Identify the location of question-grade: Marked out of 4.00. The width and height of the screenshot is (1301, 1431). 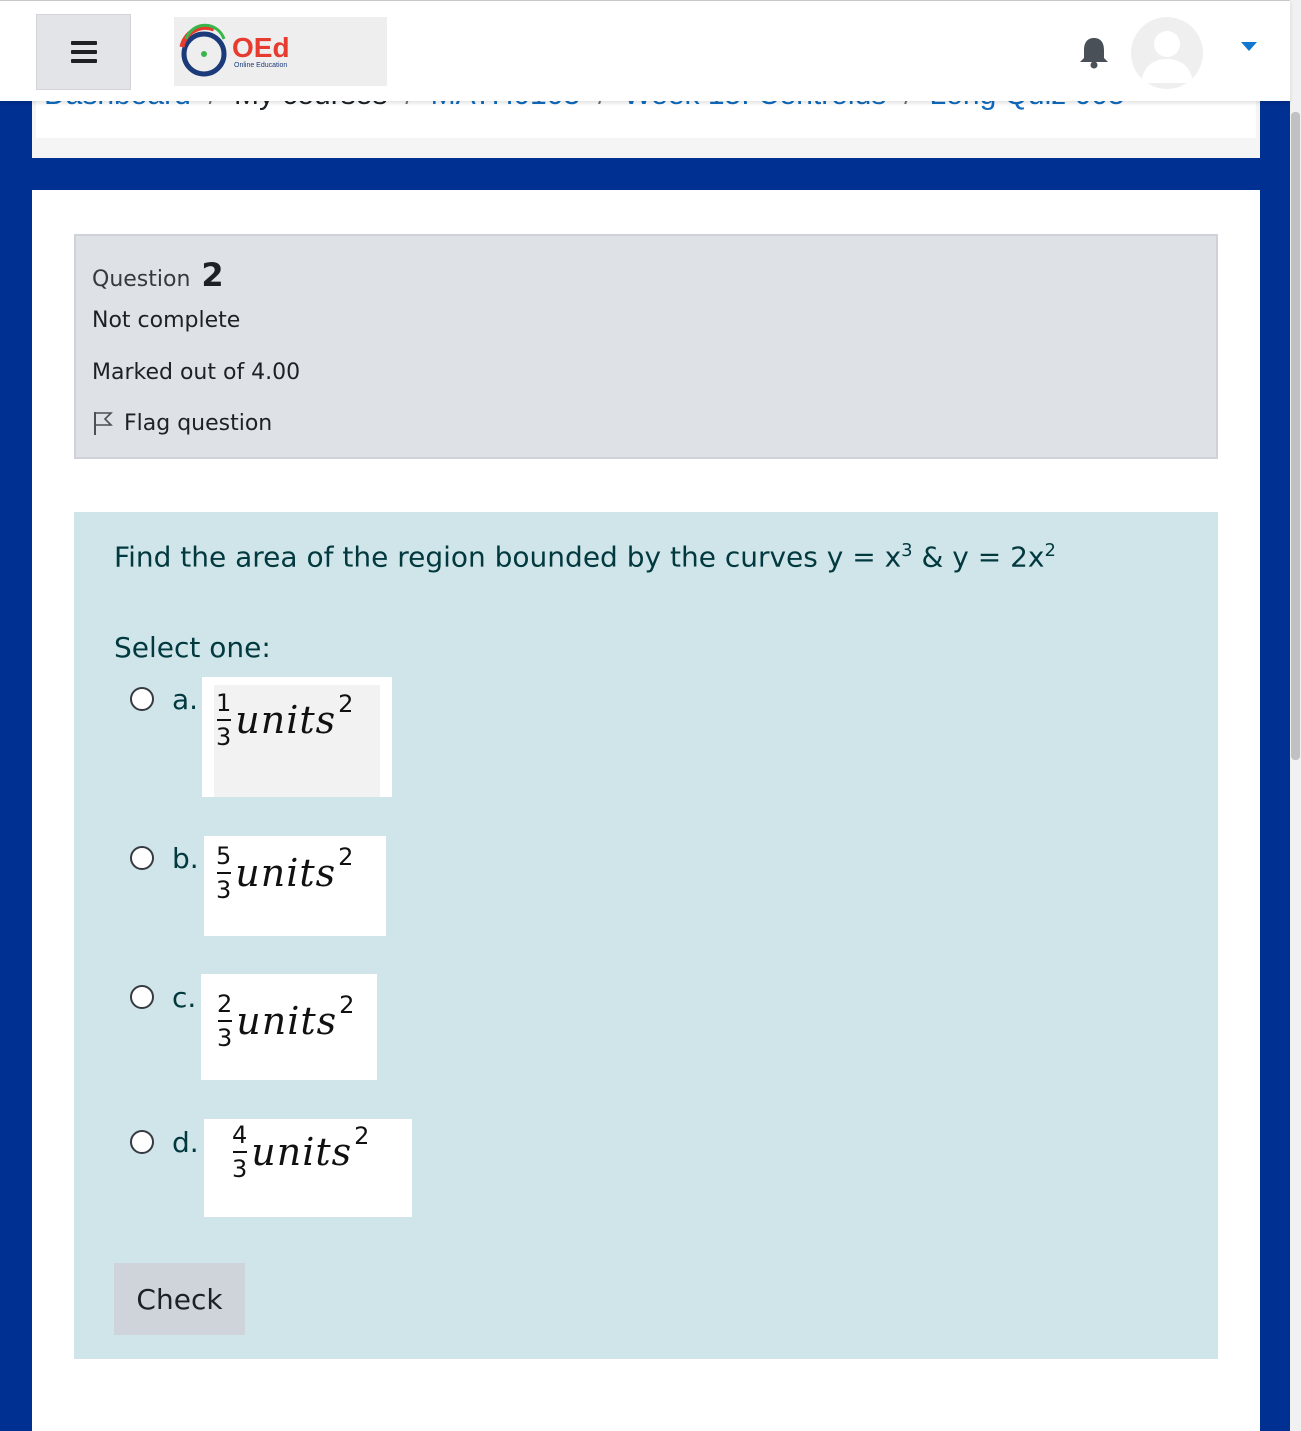
(196, 372).